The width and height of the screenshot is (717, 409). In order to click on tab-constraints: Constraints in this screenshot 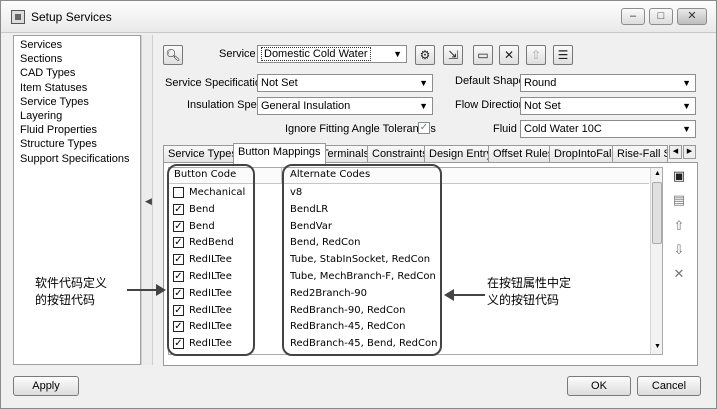, I will do `click(400, 154)`.